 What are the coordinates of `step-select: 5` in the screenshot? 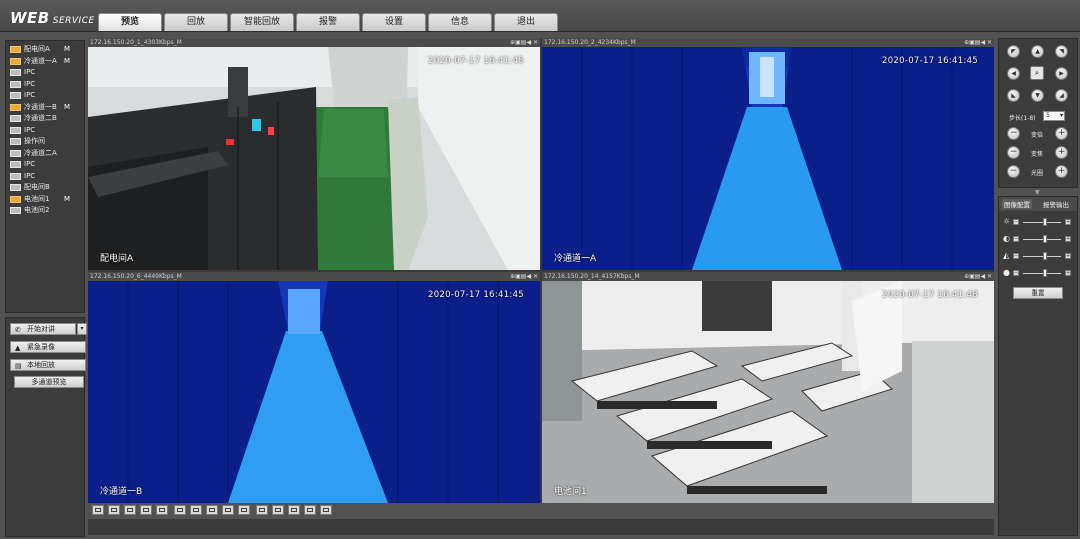 It's located at (1054, 116).